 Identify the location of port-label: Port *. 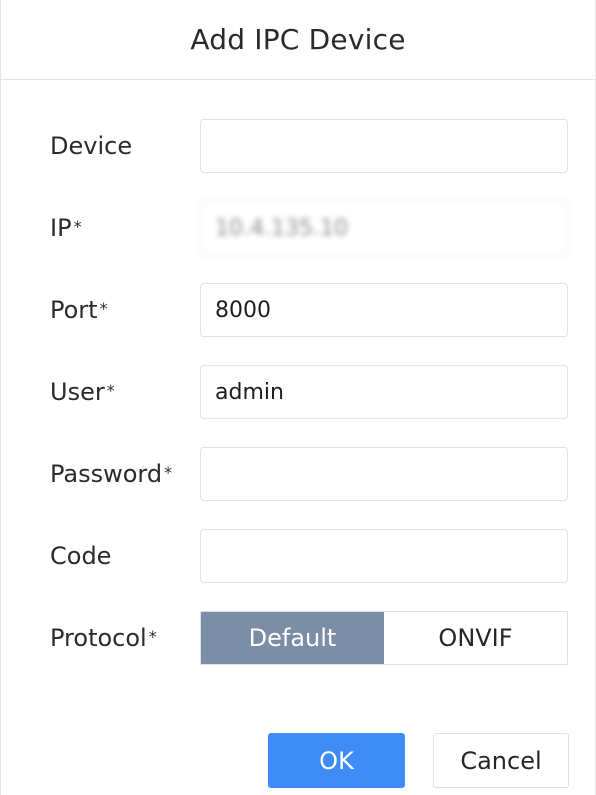
(79, 310).